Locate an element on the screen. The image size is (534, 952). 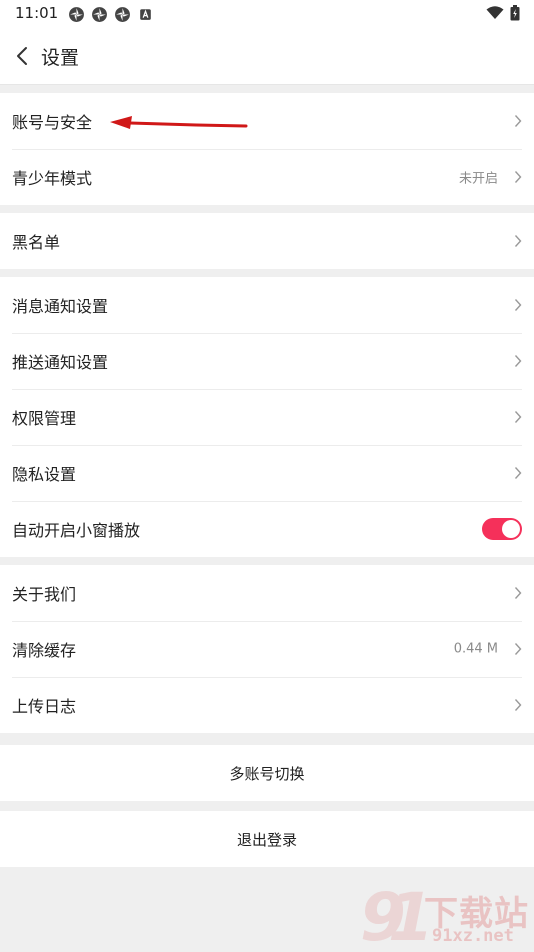
permission-management-row: 权限管理 is located at coordinates (267, 417).